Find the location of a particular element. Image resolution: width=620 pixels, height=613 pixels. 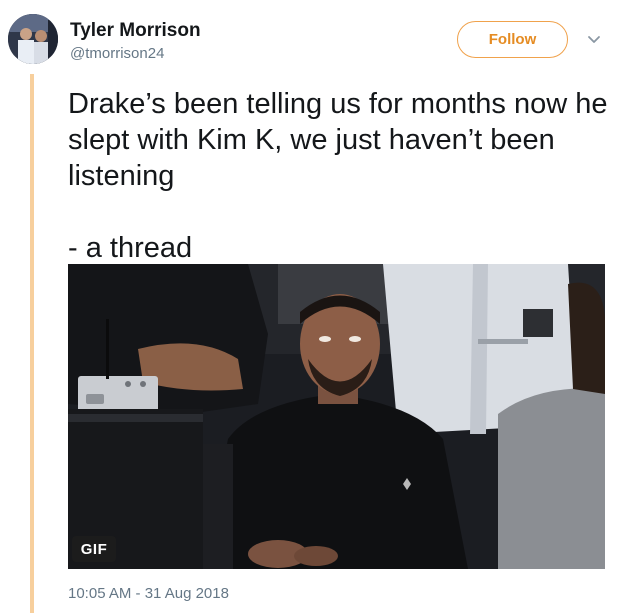

user-name: Tyler Morrison is located at coordinates (135, 31).